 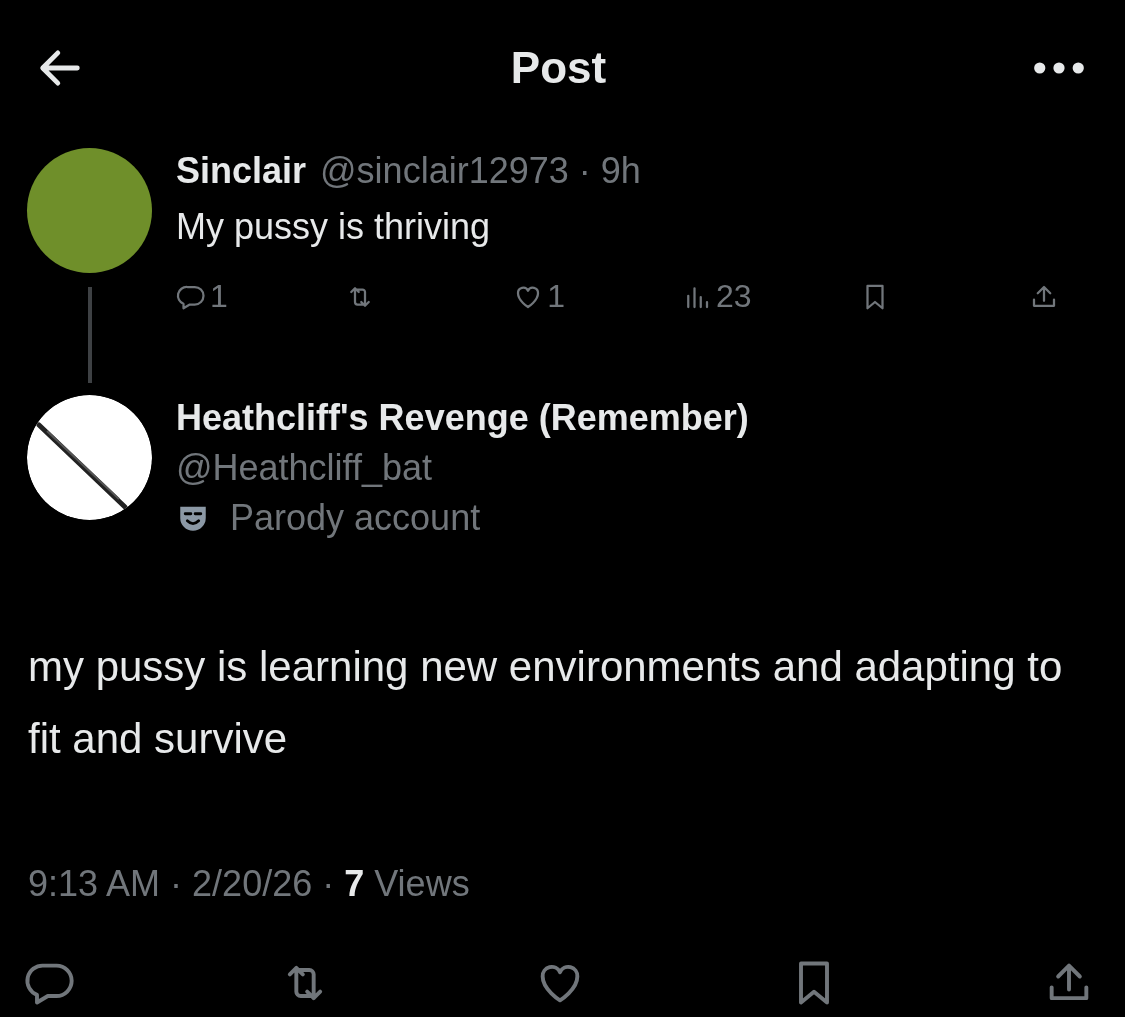 I want to click on handle-time: @sinclair12973 · 9h, so click(x=480, y=171).